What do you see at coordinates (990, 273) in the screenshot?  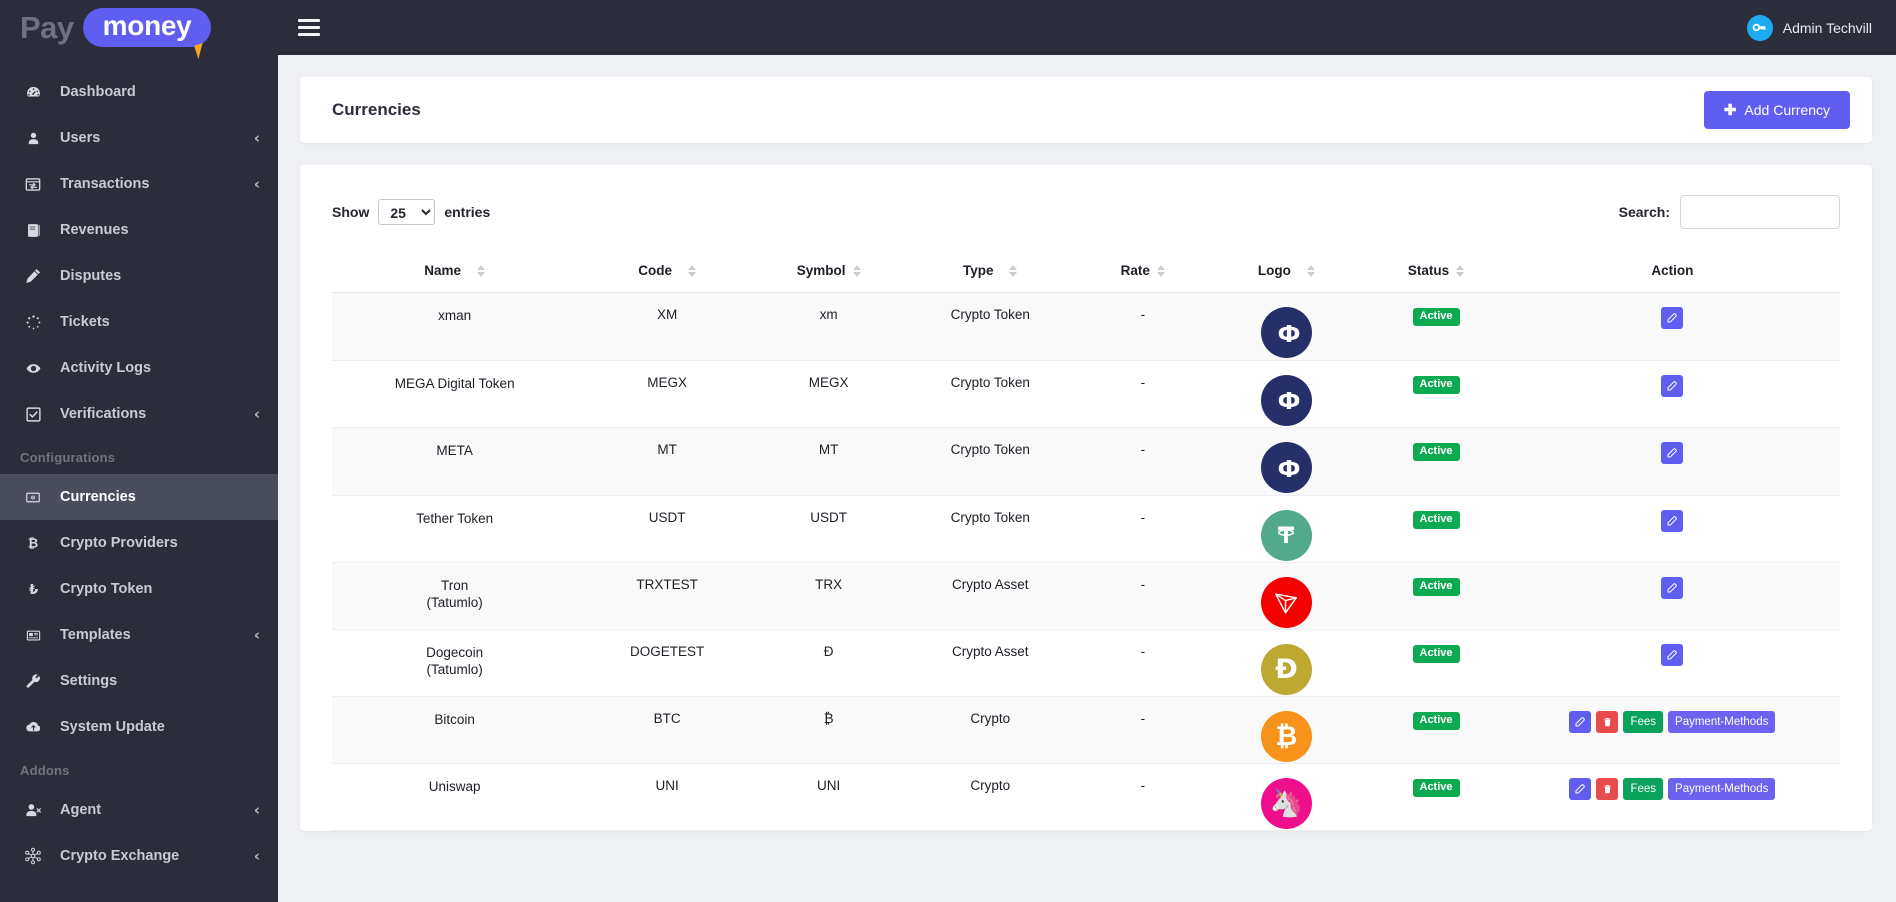 I see `column-header-type: Type` at bounding box center [990, 273].